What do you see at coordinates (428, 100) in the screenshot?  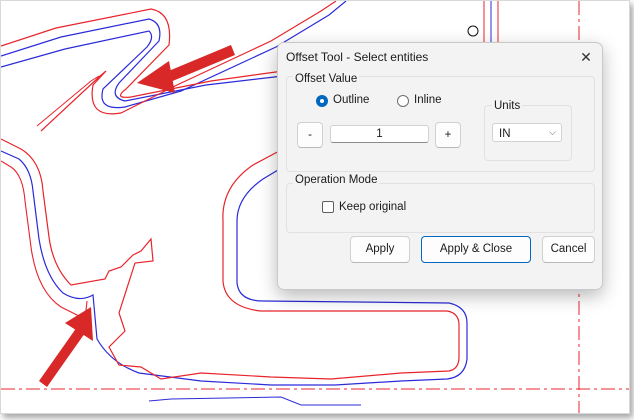 I see `inline-radio-label: Inline` at bounding box center [428, 100].